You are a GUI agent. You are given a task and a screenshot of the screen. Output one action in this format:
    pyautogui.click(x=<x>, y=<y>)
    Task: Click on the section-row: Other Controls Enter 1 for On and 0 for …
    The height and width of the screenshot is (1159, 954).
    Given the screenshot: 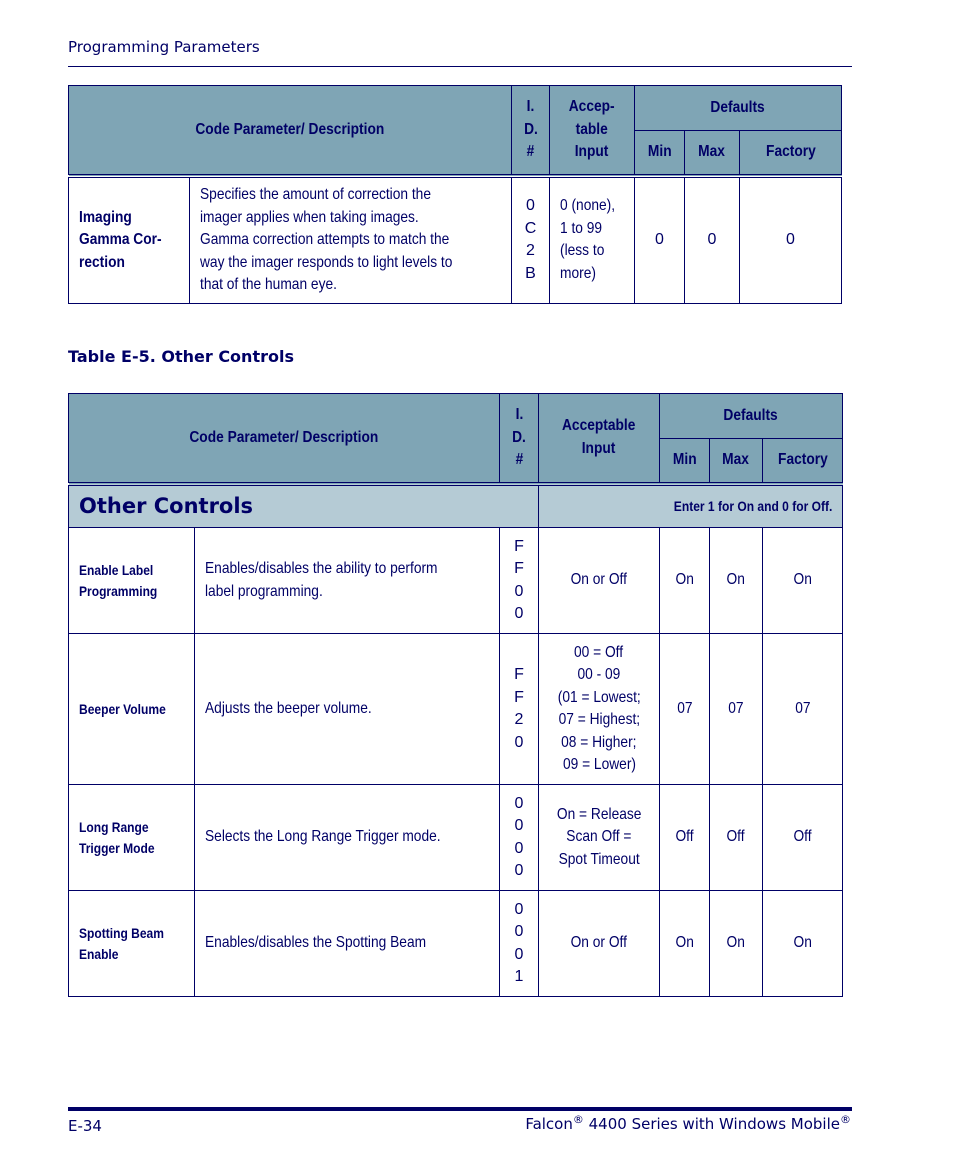 What is the action you would take?
    pyautogui.click(x=455, y=504)
    